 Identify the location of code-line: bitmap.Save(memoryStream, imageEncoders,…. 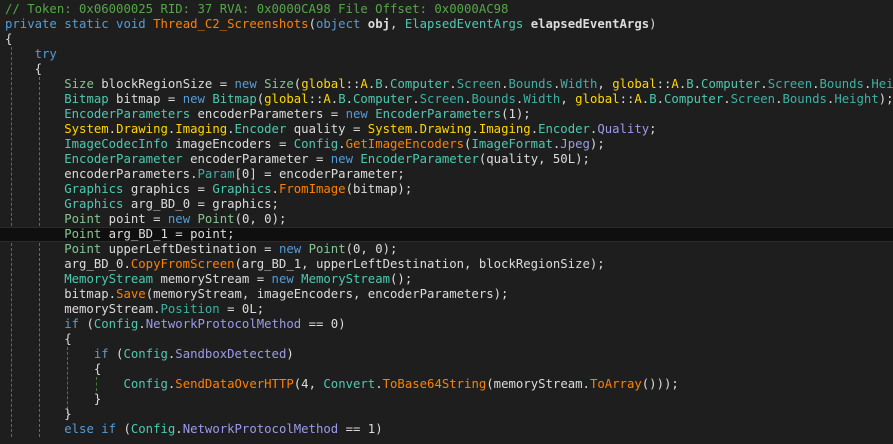
(449, 294).